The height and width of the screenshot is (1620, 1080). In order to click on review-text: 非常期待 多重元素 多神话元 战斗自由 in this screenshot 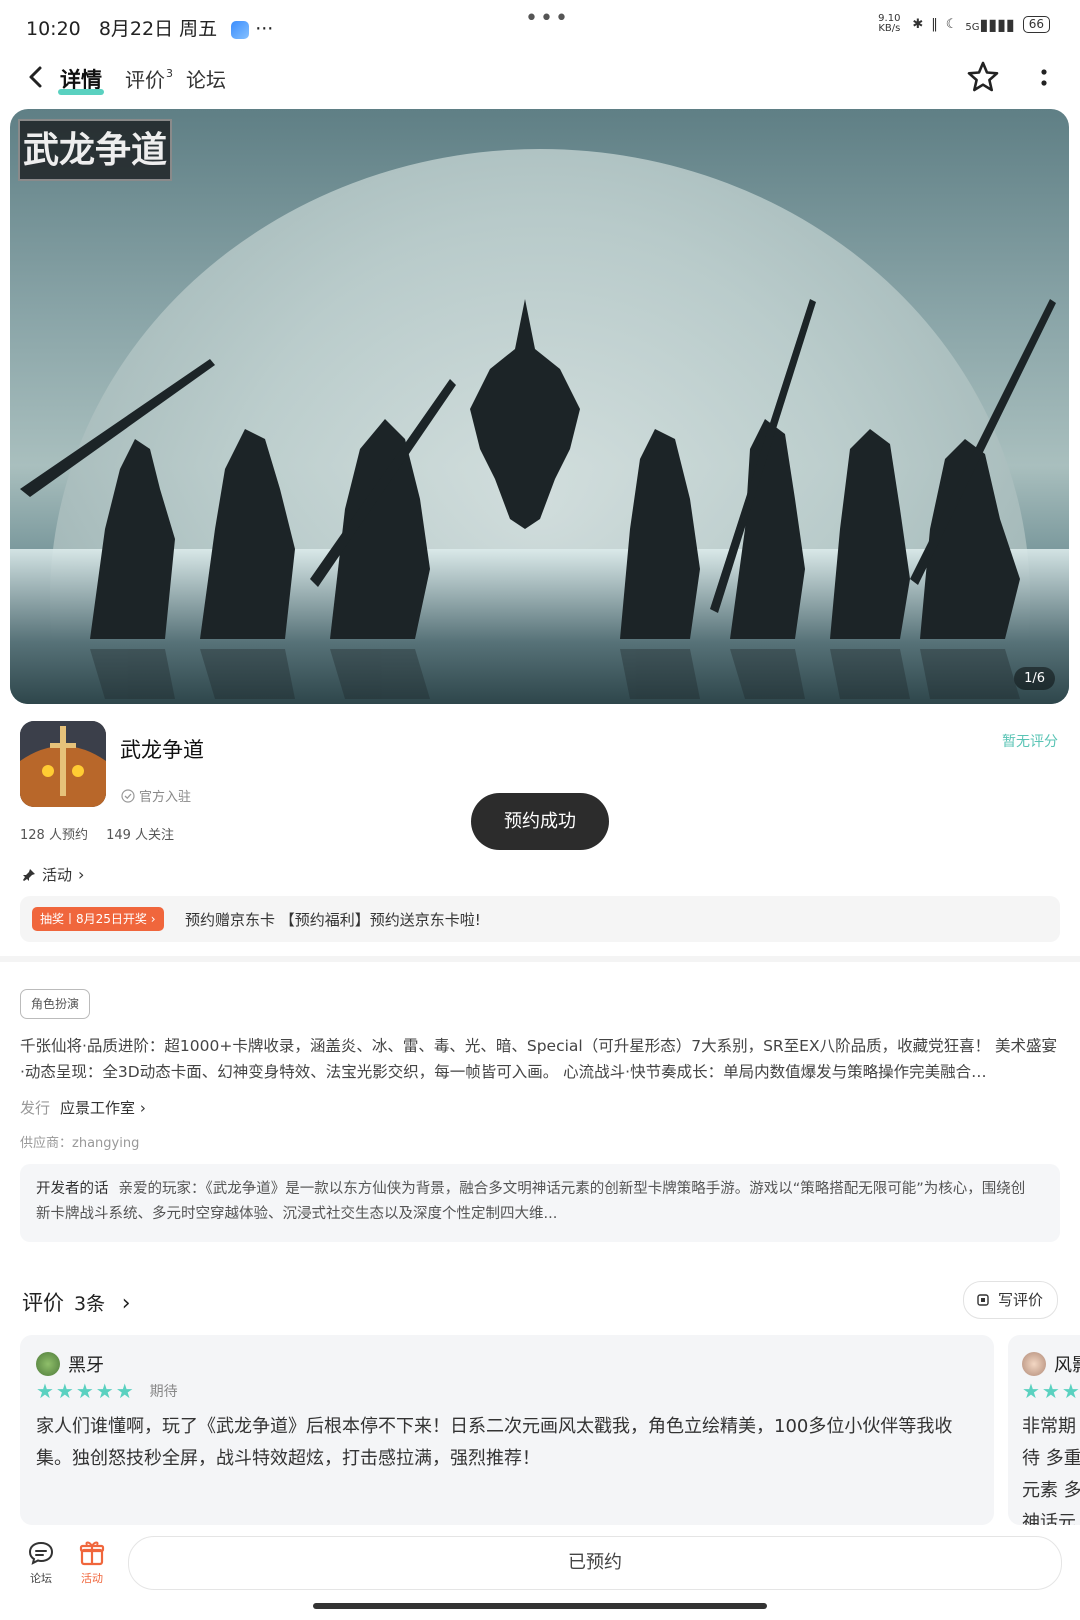, I will do `click(1051, 1470)`.